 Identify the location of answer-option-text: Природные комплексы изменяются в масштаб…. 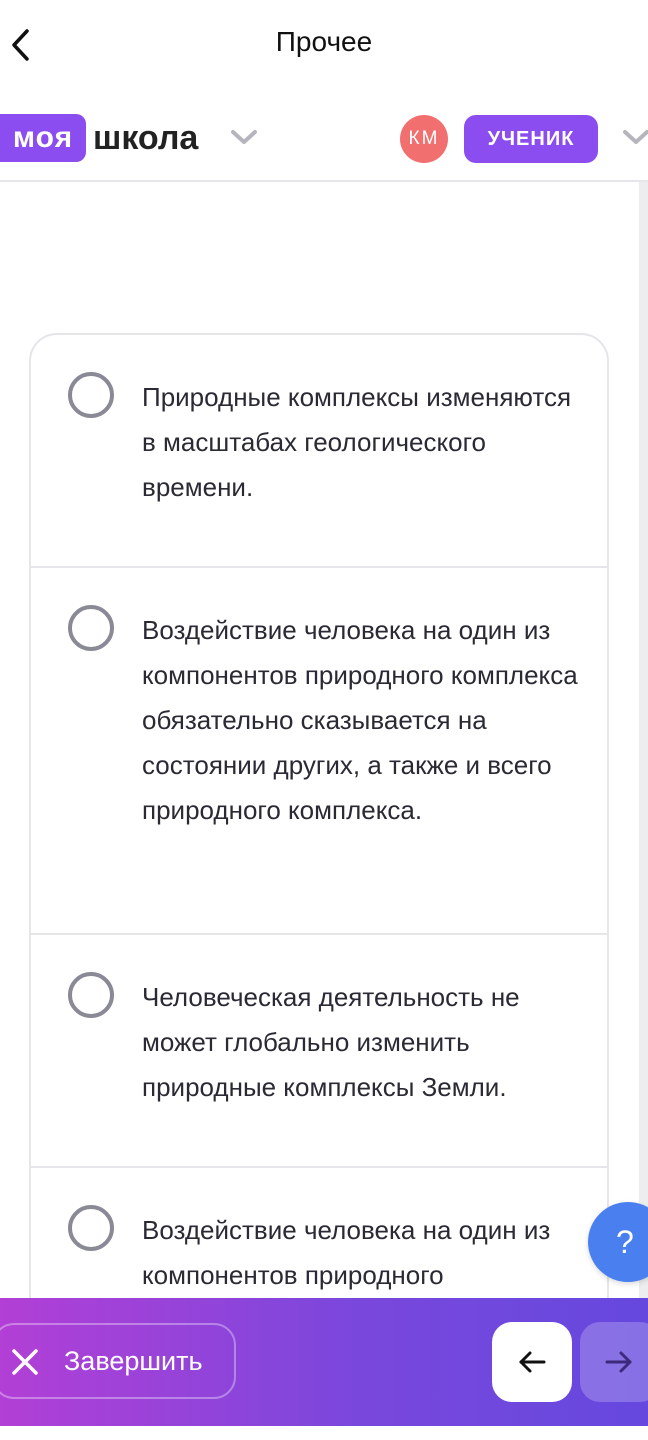
(357, 442).